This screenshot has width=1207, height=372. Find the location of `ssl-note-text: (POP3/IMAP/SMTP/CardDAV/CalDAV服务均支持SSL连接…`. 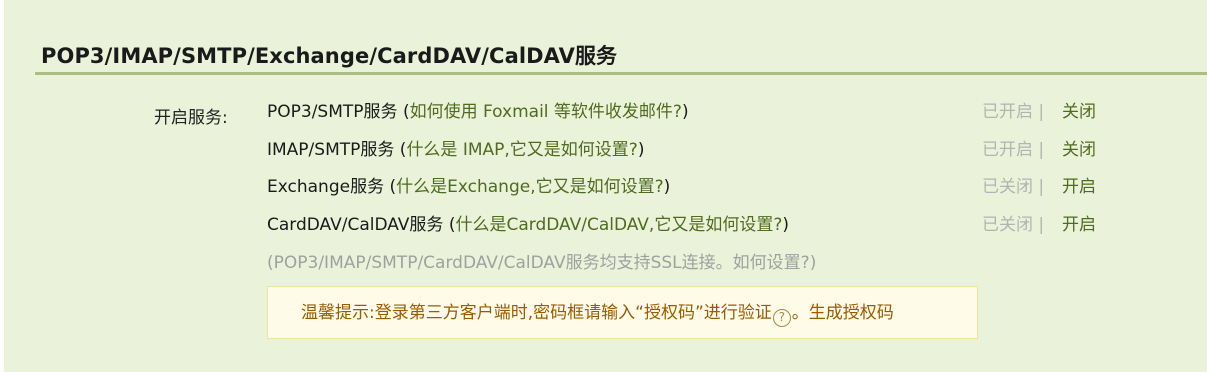

ssl-note-text: (POP3/IMAP/SMTP/CardDAV/CalDAV服务均支持SSL连接… is located at coordinates (500, 263).